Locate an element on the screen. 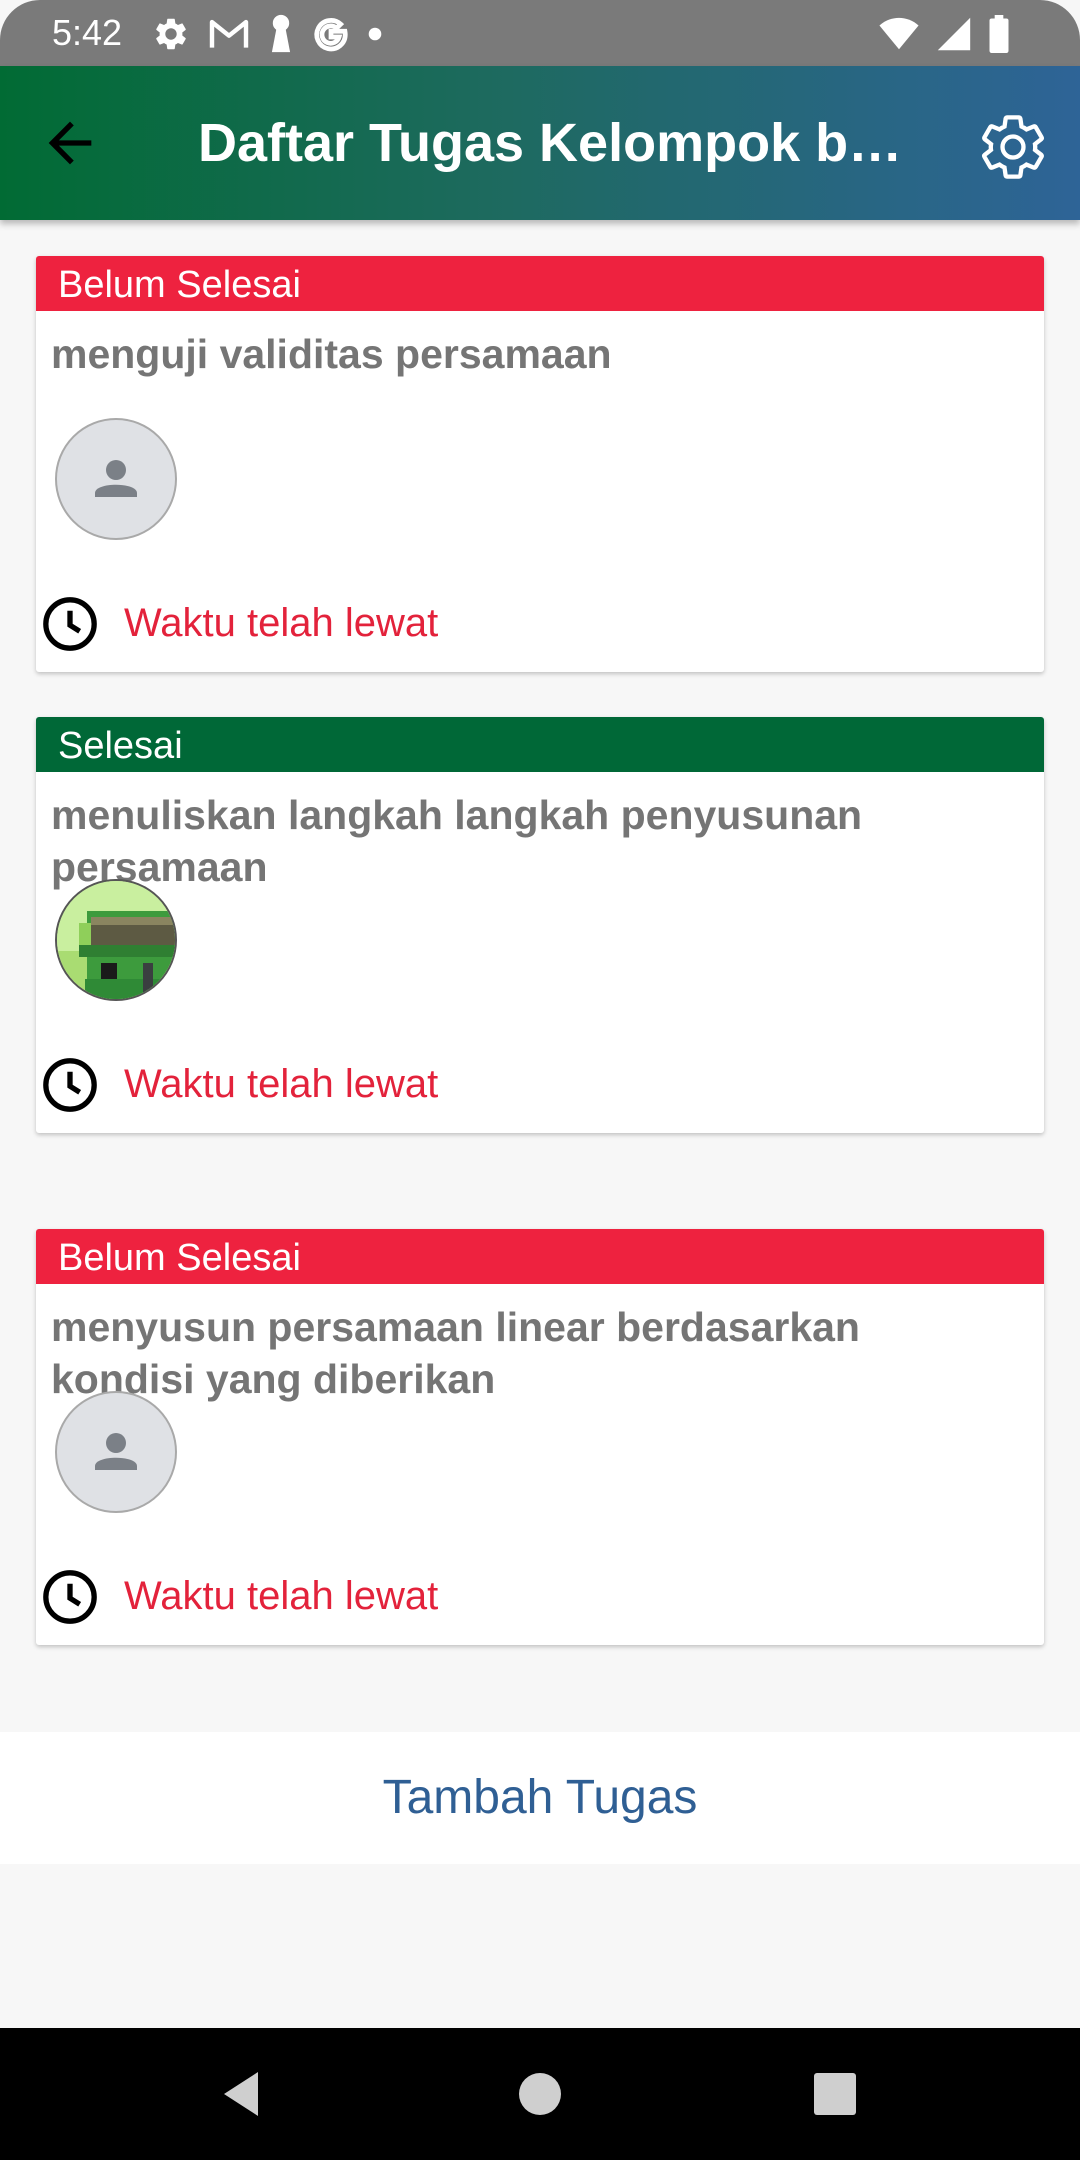 This screenshot has height=2160, width=1080. add-task-bar: Tambah Tugas is located at coordinates (540, 1798).